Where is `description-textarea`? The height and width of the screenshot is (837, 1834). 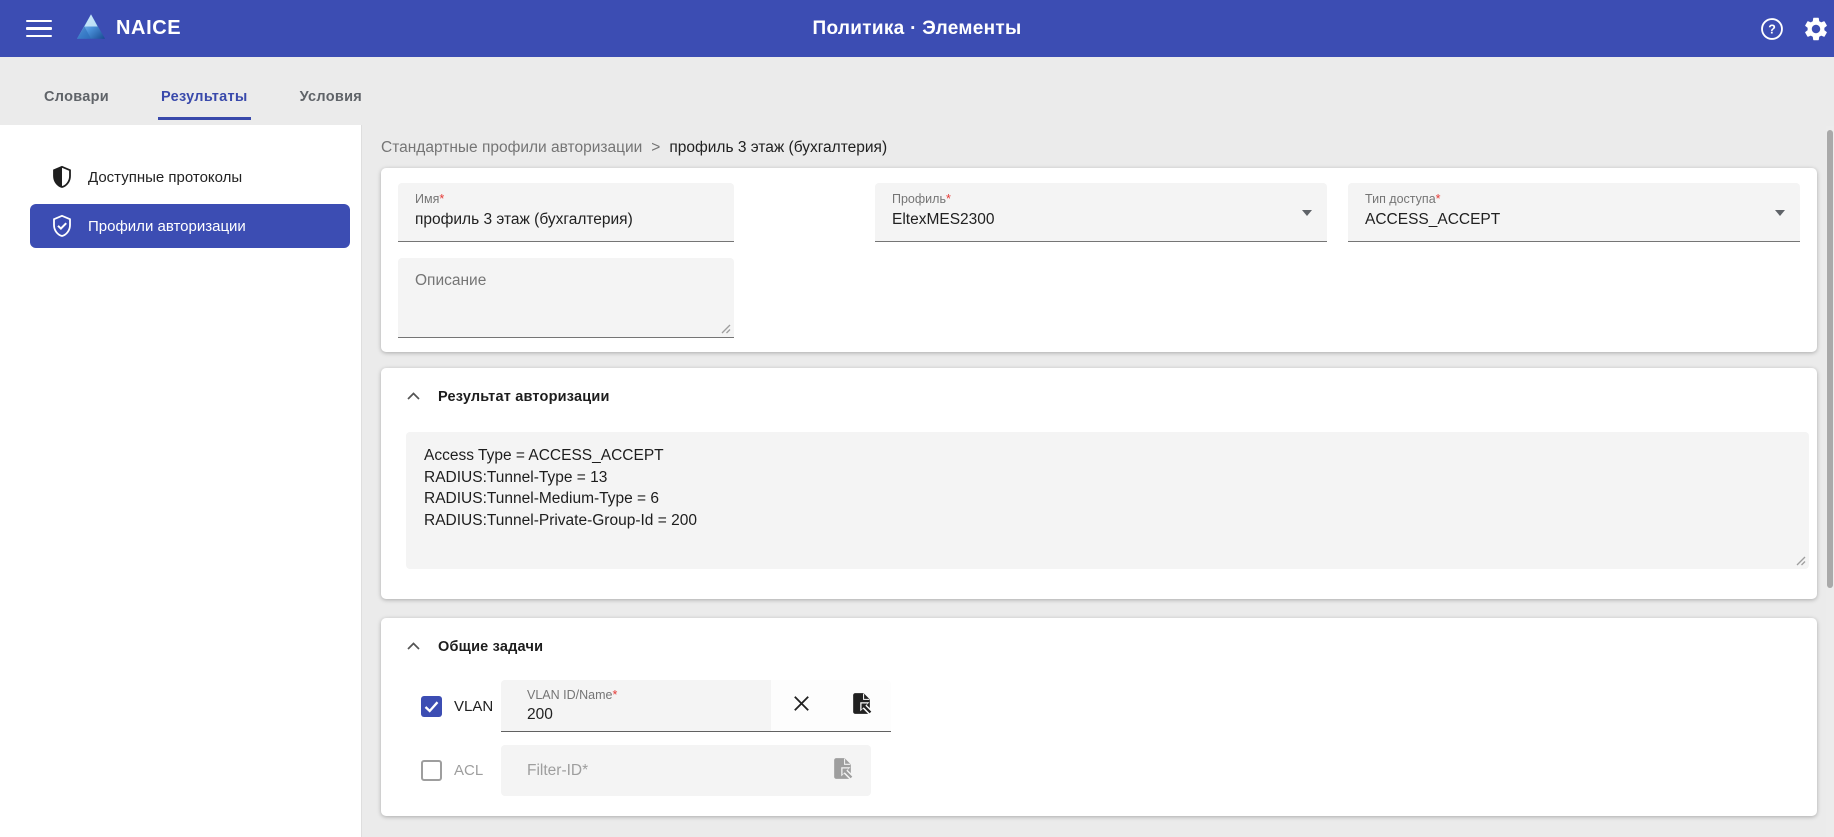 description-textarea is located at coordinates (566, 297).